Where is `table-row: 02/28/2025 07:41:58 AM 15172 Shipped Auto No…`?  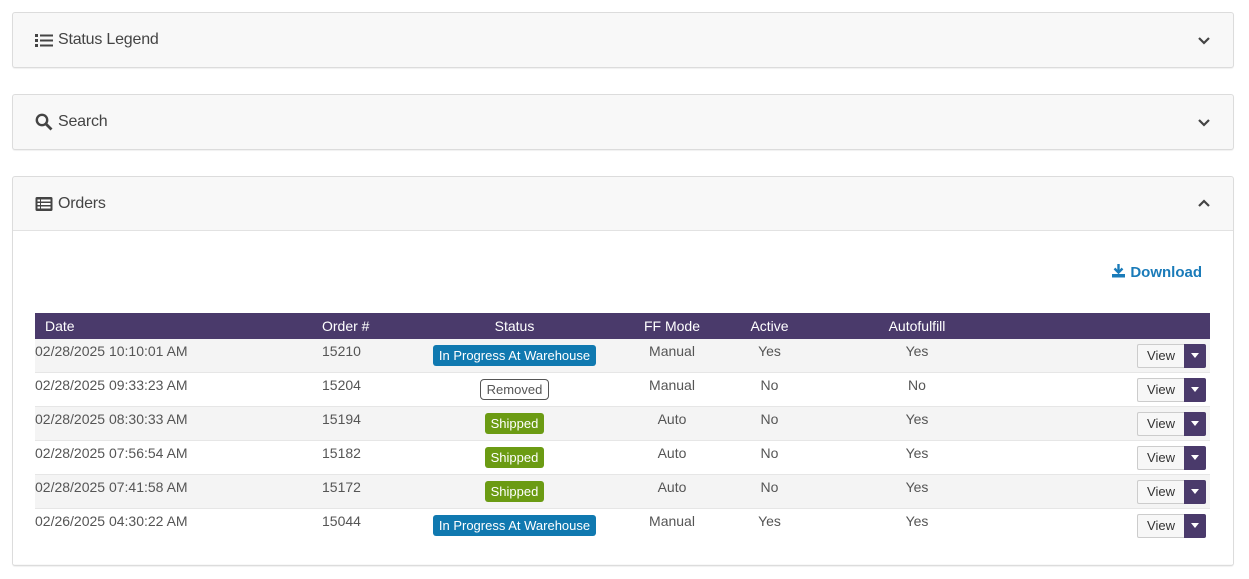
table-row: 02/28/2025 07:41:58 AM 15172 Shipped Auto No… is located at coordinates (622, 491).